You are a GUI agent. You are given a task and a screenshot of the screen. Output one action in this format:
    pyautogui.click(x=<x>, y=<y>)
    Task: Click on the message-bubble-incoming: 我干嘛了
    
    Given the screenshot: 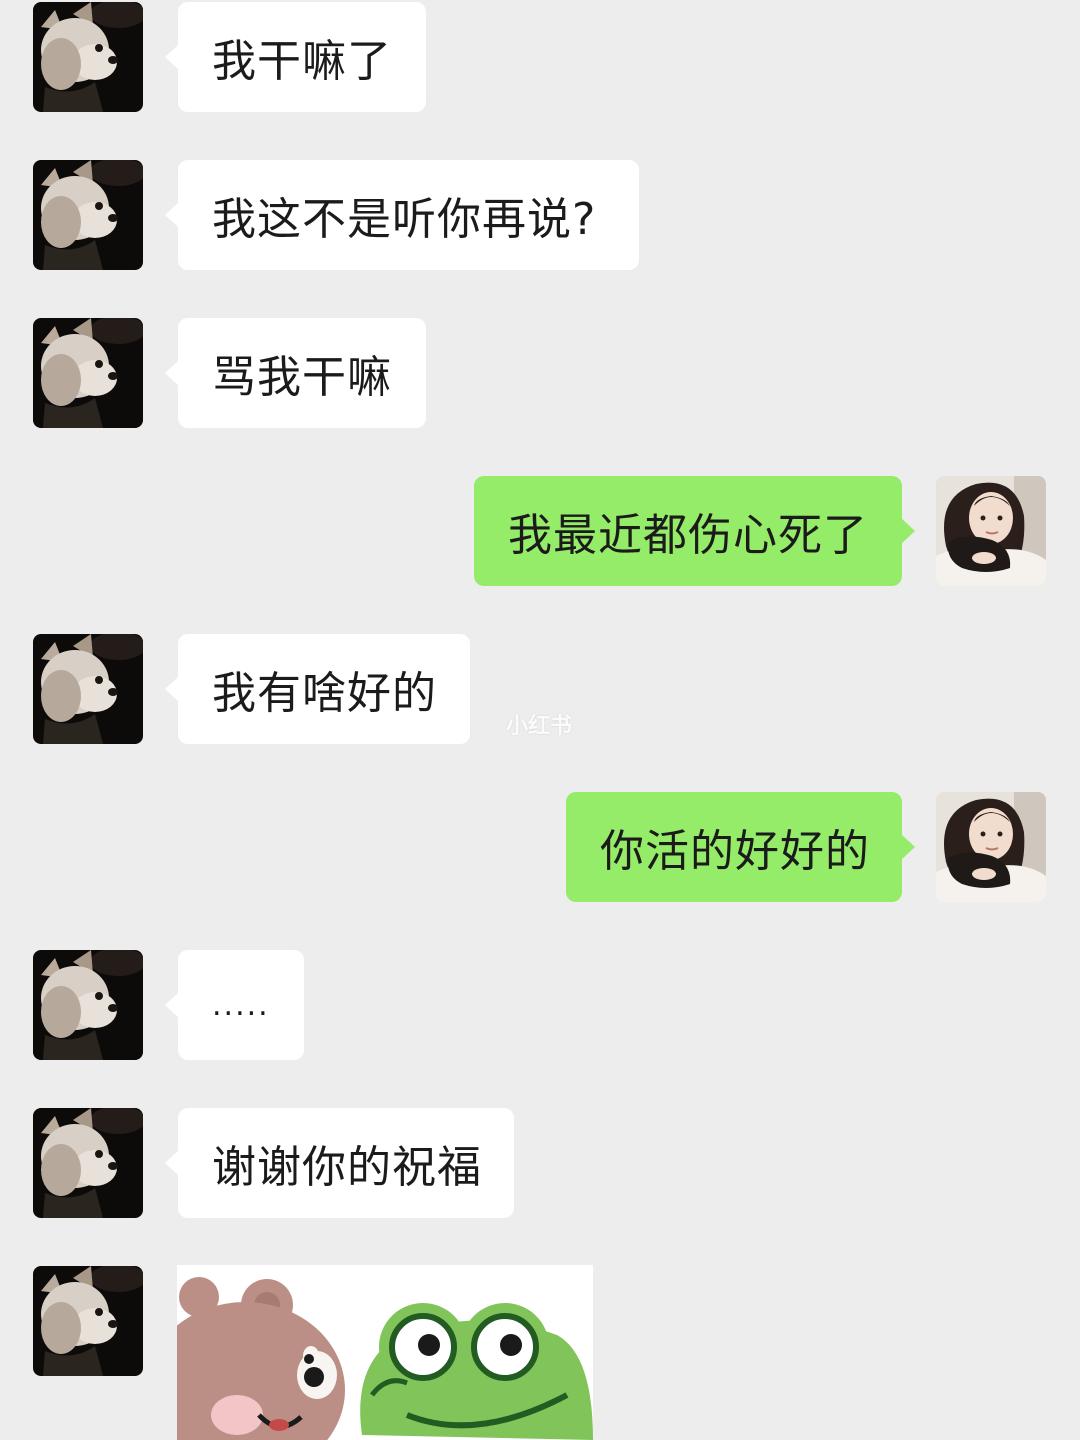 What is the action you would take?
    pyautogui.click(x=295, y=57)
    